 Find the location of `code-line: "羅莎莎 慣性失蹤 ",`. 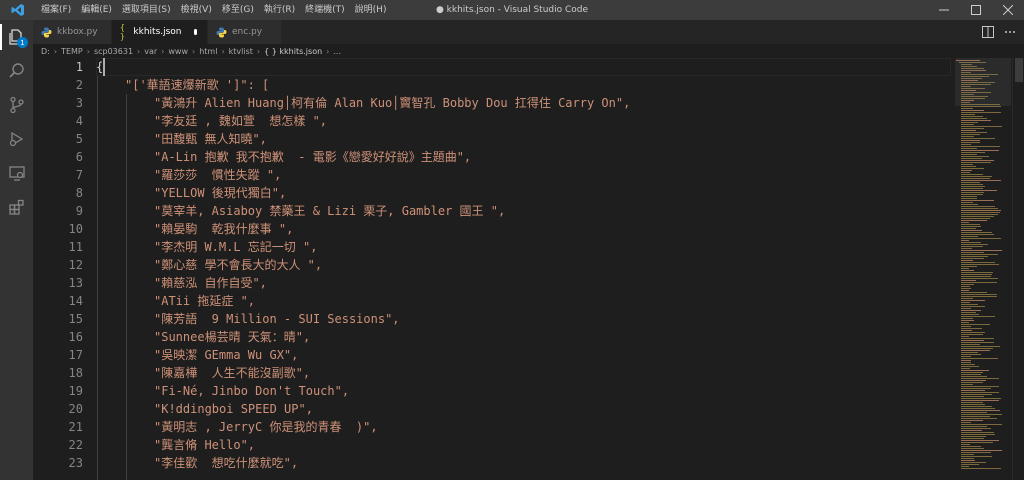

code-line: "羅莎莎 慣性失蹤 ", is located at coordinates (523, 175).